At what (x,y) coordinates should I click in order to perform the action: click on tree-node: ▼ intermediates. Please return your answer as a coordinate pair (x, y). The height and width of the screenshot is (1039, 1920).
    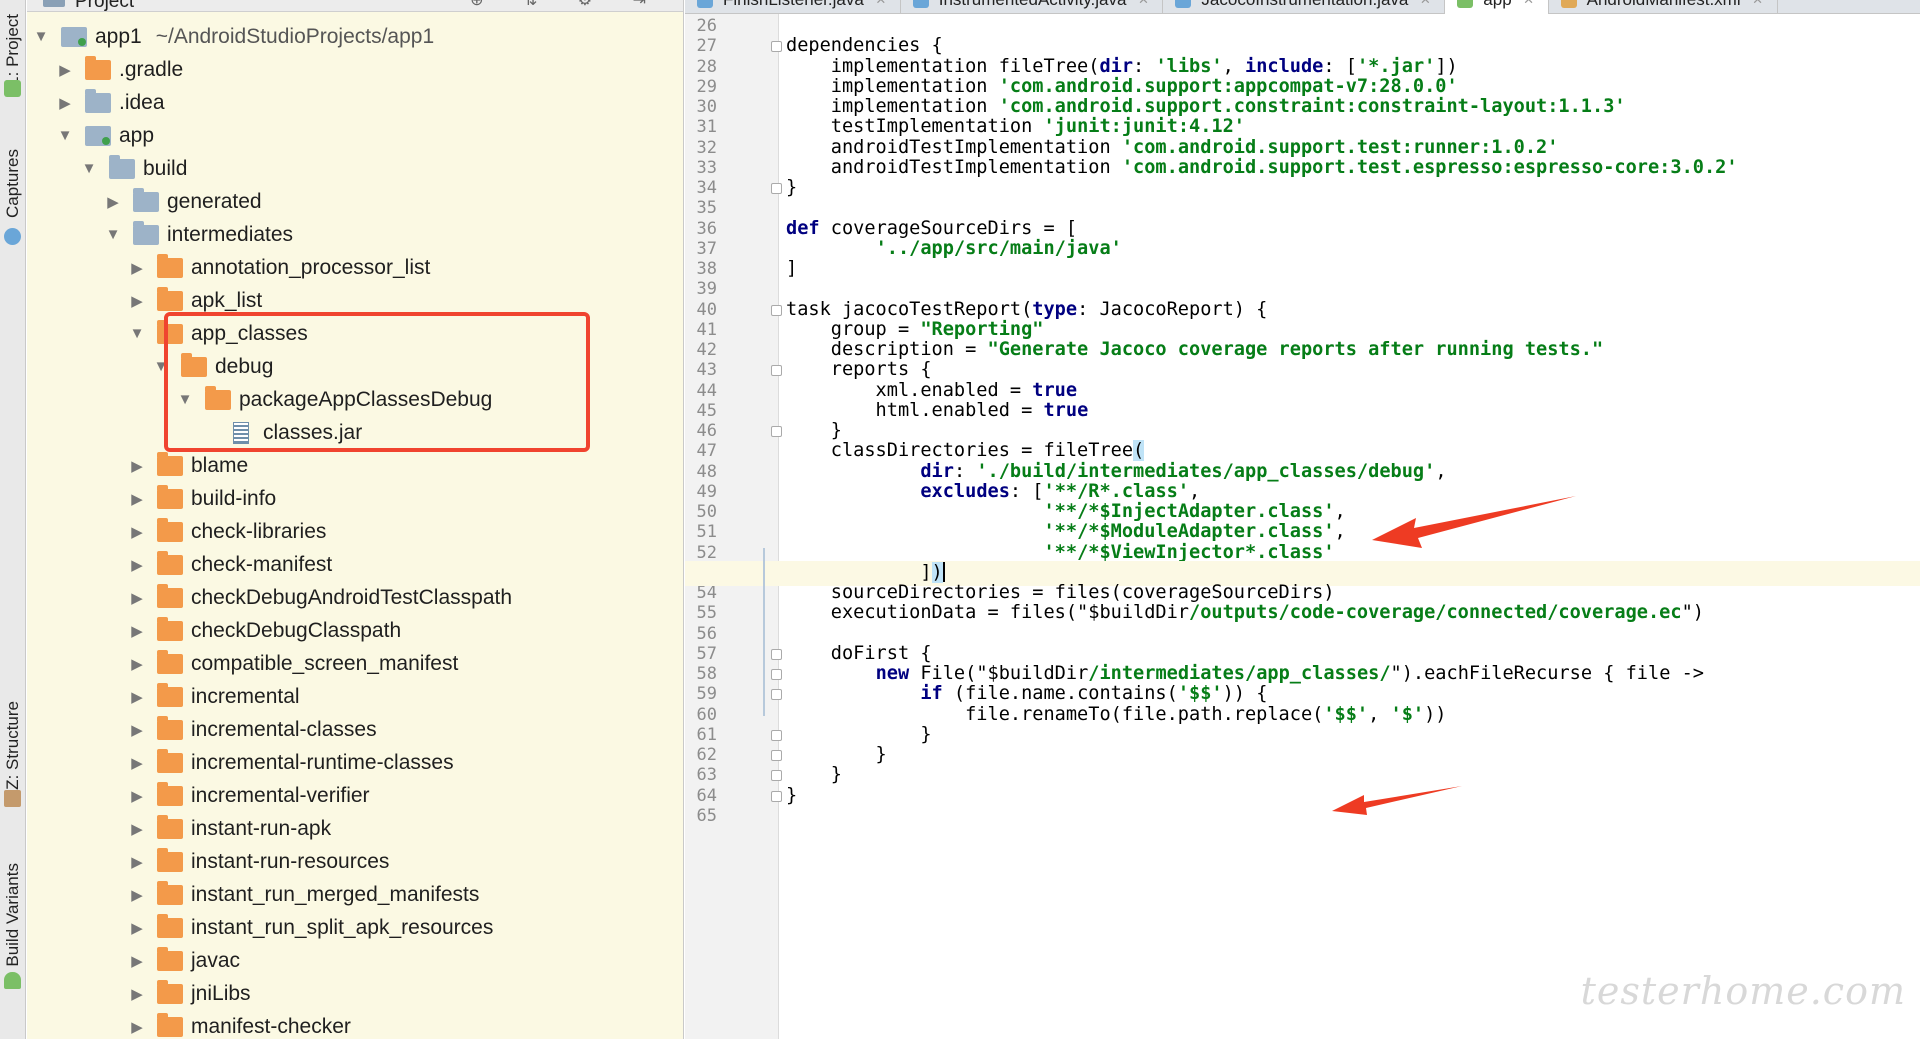
    Looking at the image, I should click on (355, 234).